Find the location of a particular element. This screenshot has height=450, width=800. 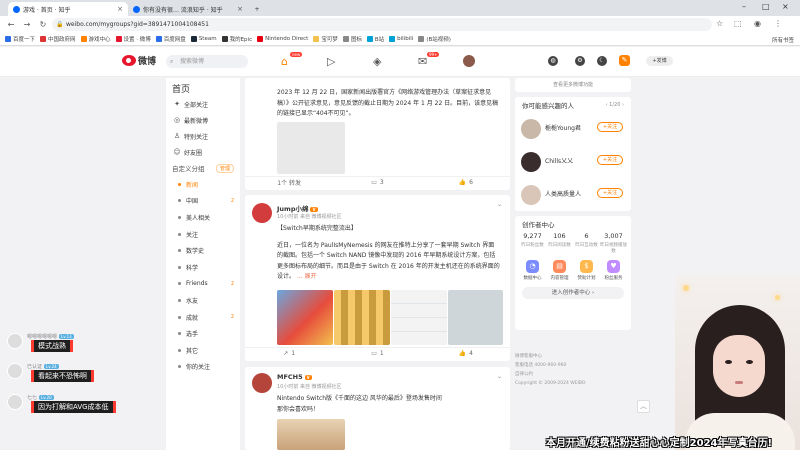

tab-zhihu-question: 你有没有很… 流浪知乎 · 知乎 × is located at coordinates (188, 9).